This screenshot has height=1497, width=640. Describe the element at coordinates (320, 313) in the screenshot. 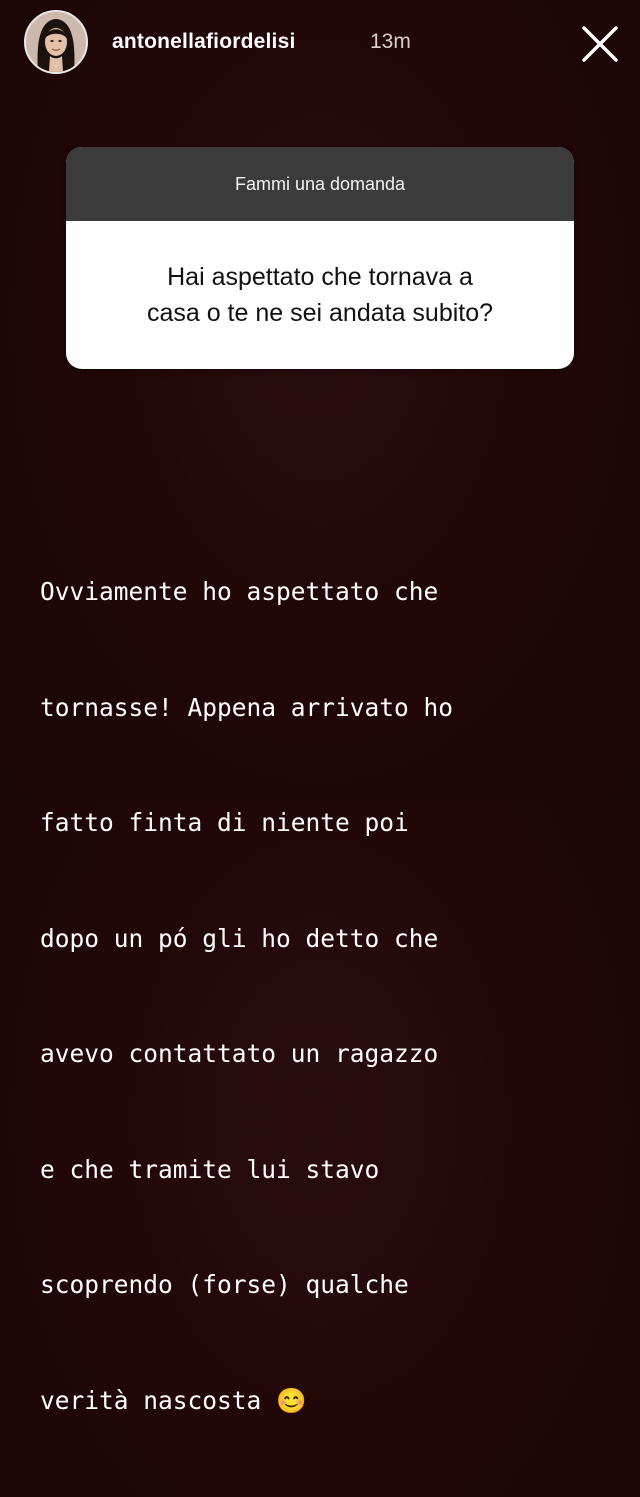

I see `question-line-2: casa o te ne sei andata subito?` at that location.